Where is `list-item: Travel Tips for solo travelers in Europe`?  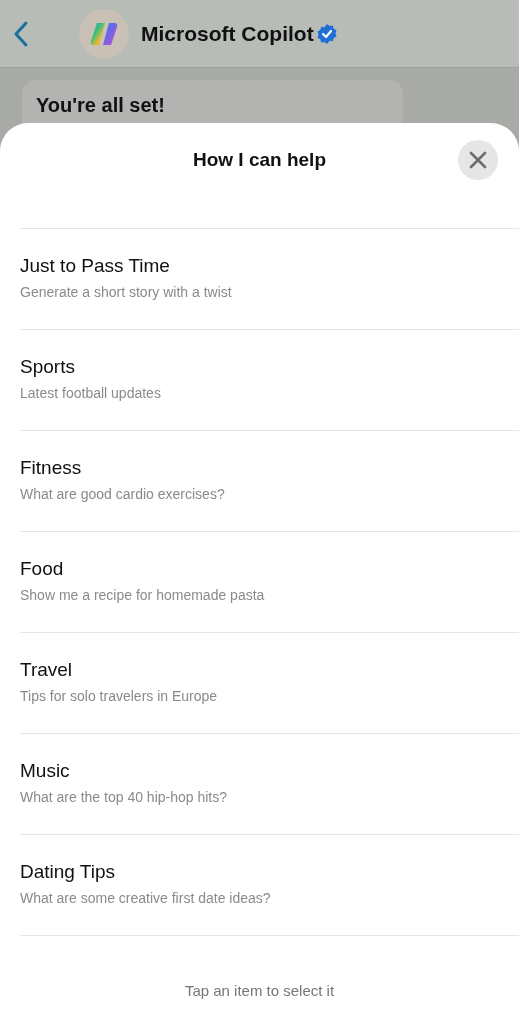 list-item: Travel Tips for solo travelers in Europe is located at coordinates (269, 682).